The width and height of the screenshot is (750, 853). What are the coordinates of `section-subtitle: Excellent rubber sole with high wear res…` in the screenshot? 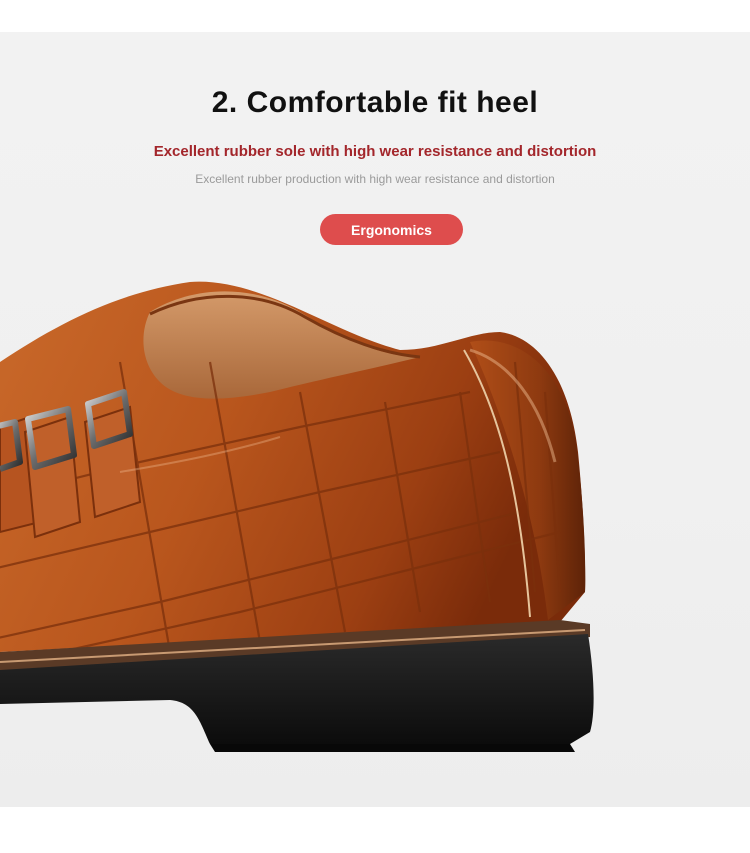 It's located at (375, 151).